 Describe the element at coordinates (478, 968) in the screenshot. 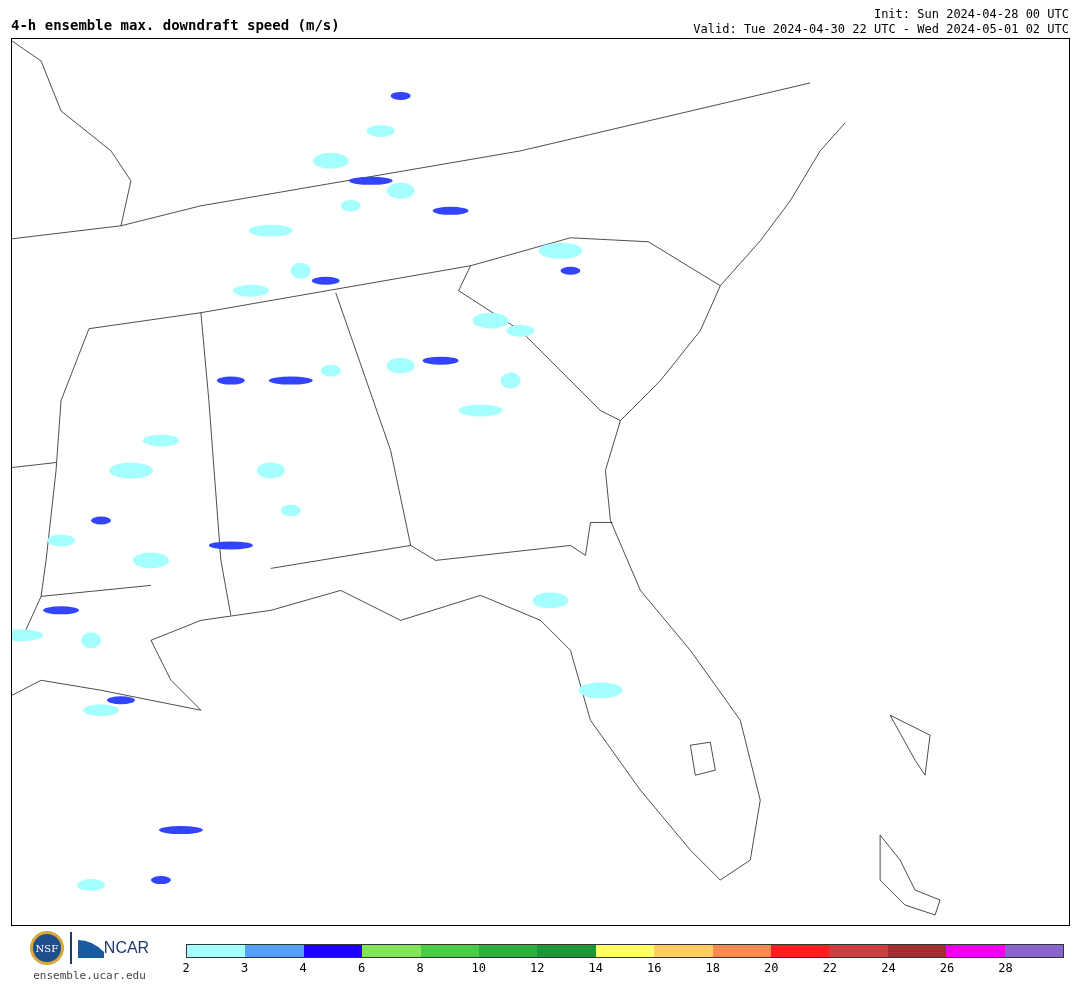

I see `tick-label: 10` at that location.